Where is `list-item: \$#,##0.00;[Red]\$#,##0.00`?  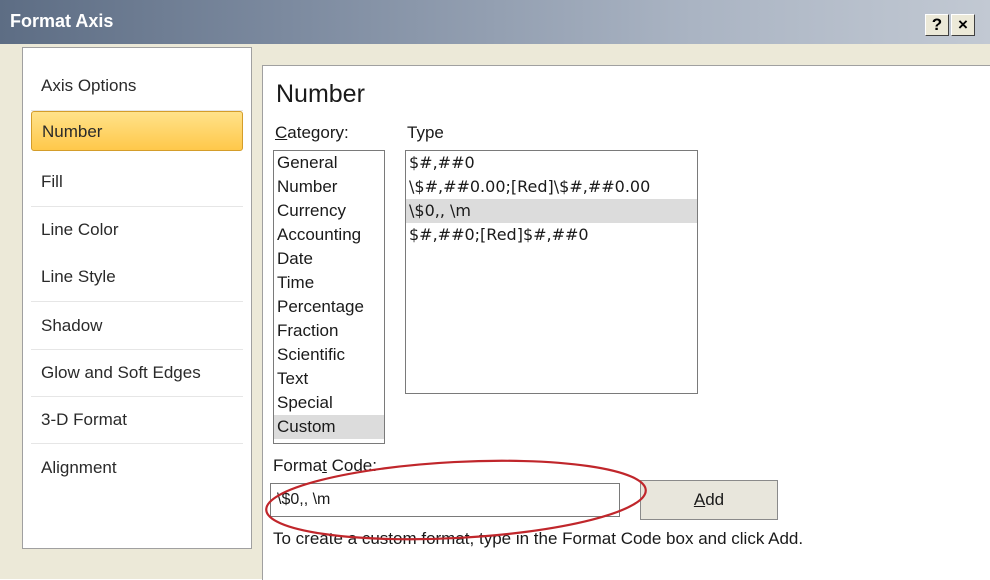
list-item: \$#,##0.00;[Red]\$#,##0.00 is located at coordinates (551, 187).